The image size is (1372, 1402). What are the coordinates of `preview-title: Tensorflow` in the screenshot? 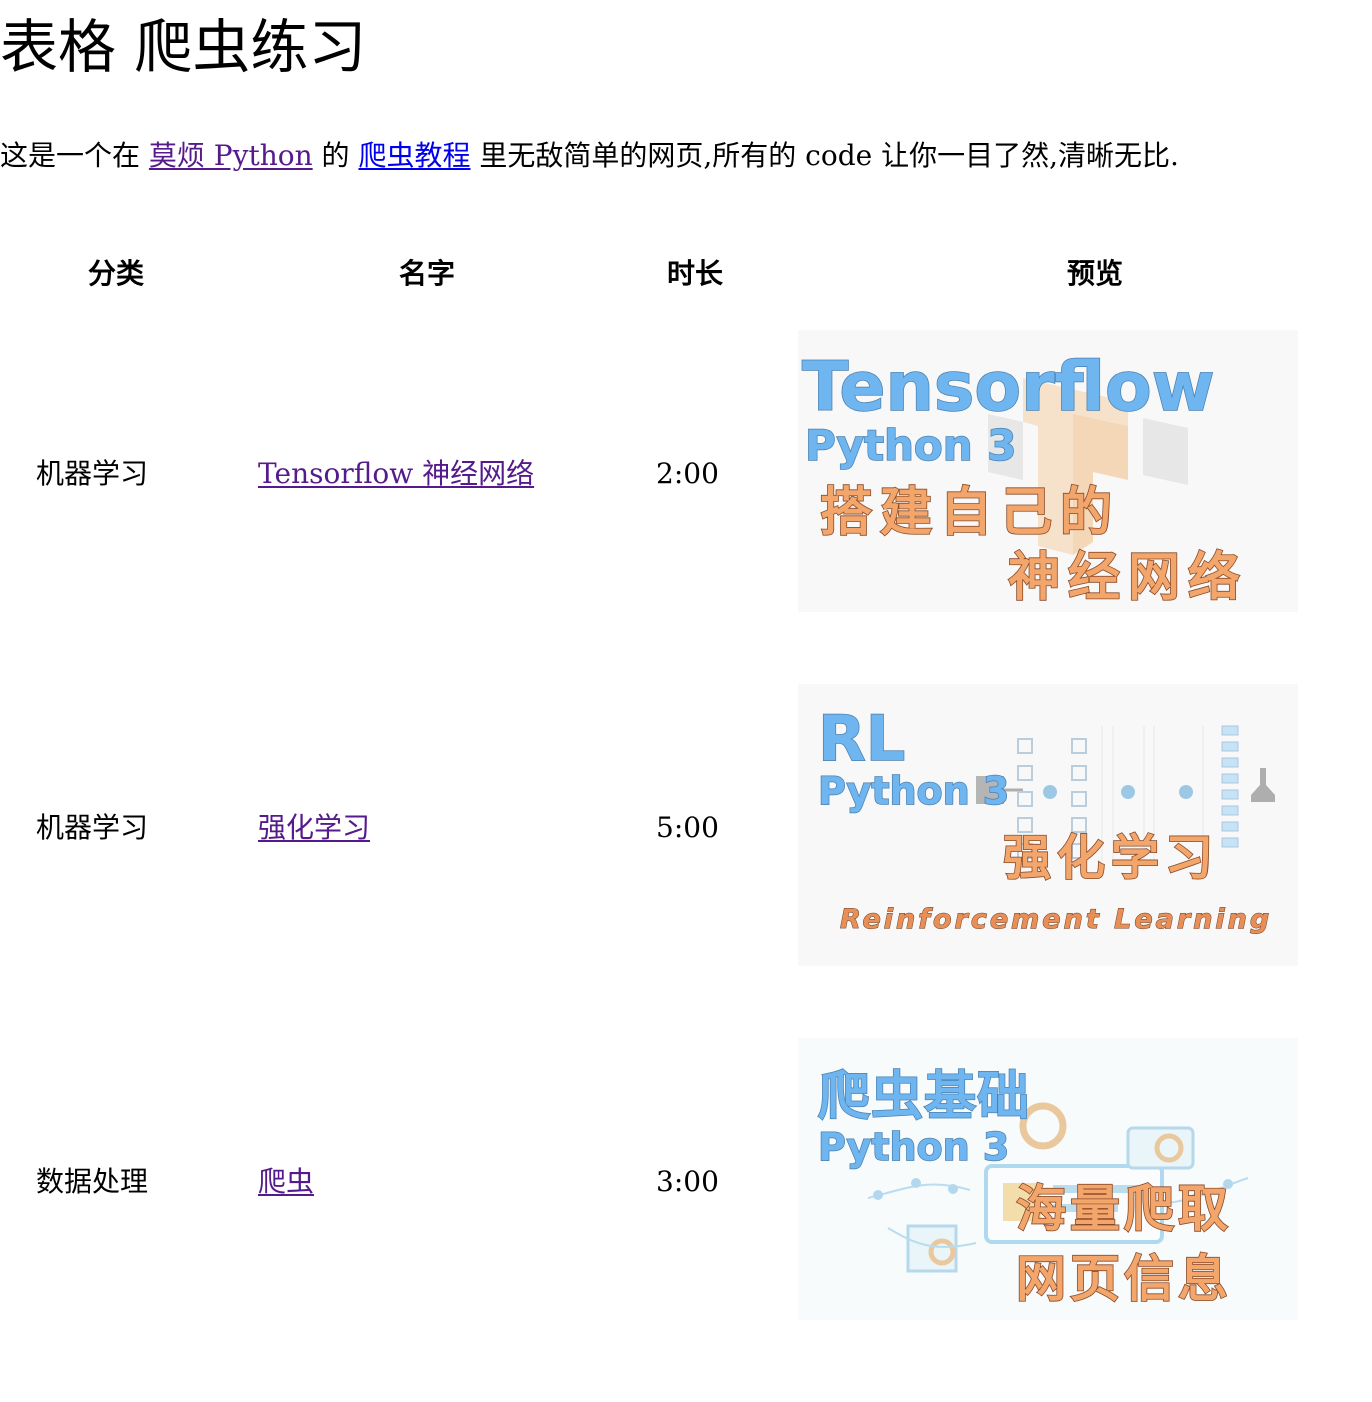 It's located at (1008, 387).